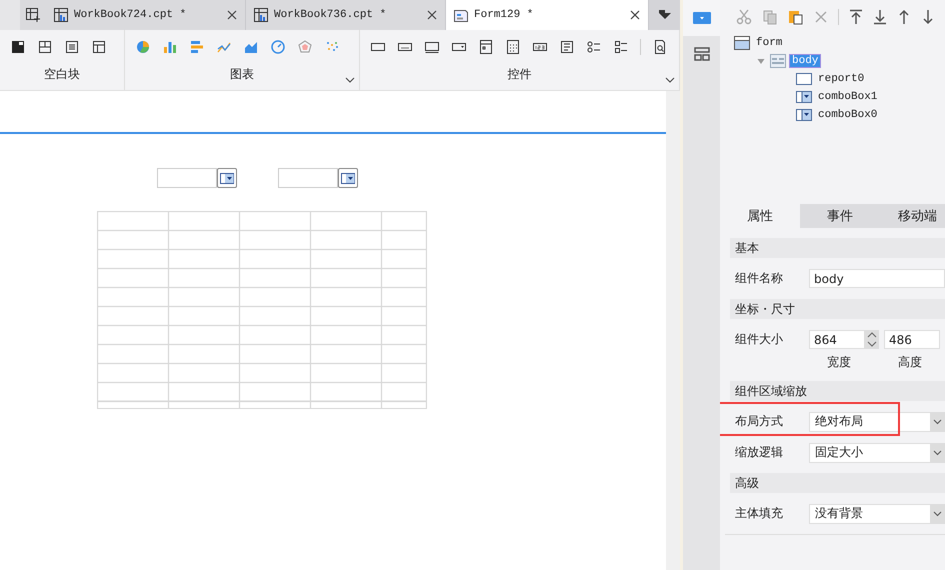  I want to click on checkbox-group-icon, so click(621, 47).